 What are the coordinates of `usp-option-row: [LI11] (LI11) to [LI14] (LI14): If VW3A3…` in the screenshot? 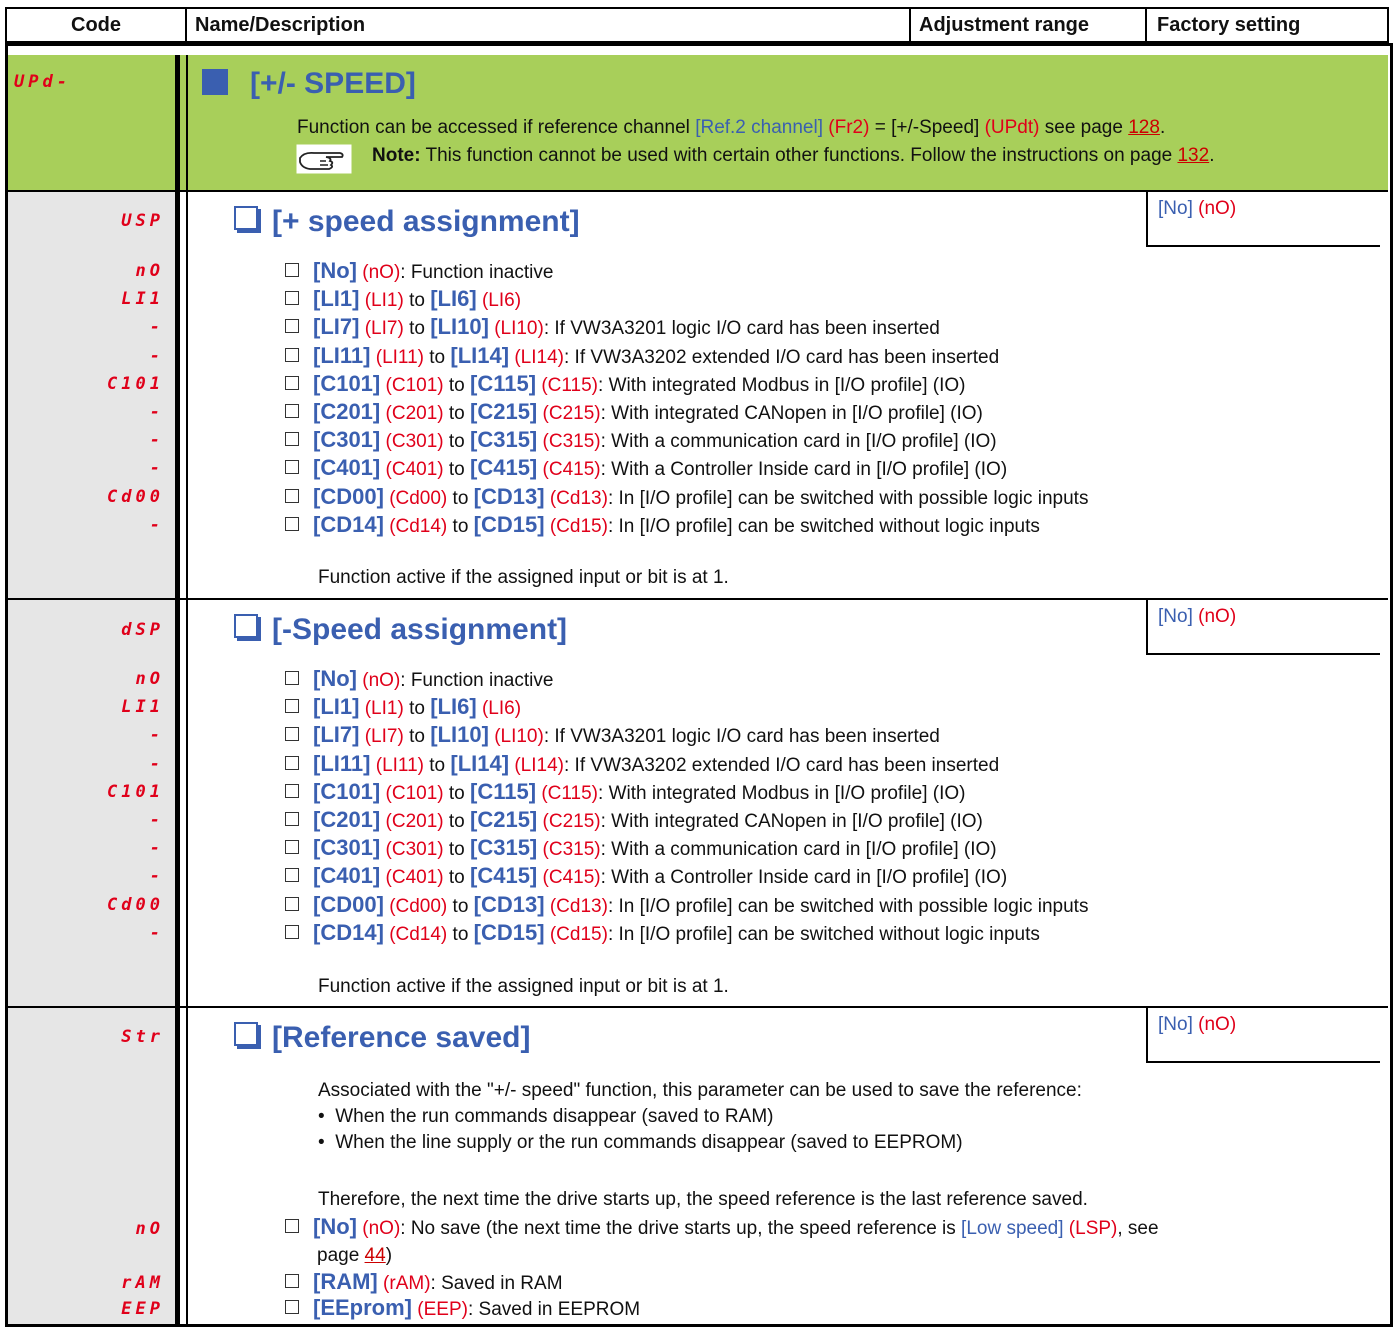 It's located at (642, 357).